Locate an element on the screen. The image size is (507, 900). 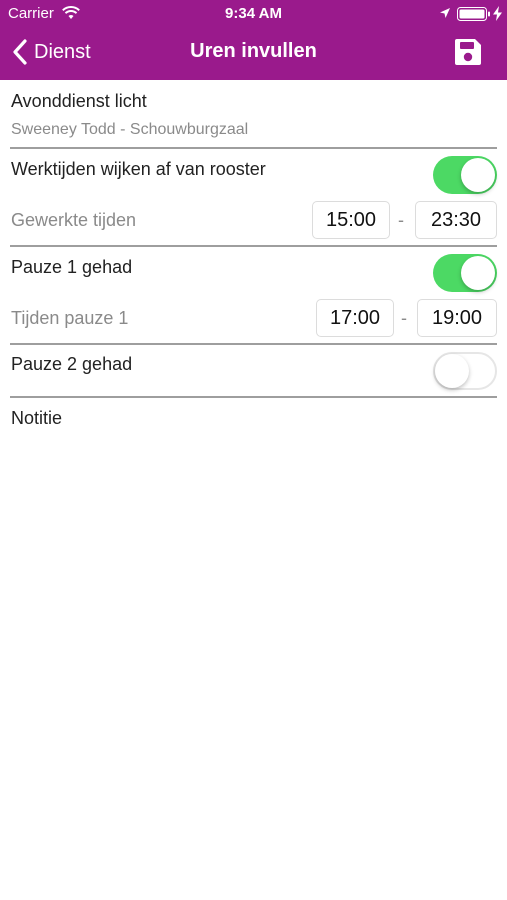
battery-icon is located at coordinates (473, 14).